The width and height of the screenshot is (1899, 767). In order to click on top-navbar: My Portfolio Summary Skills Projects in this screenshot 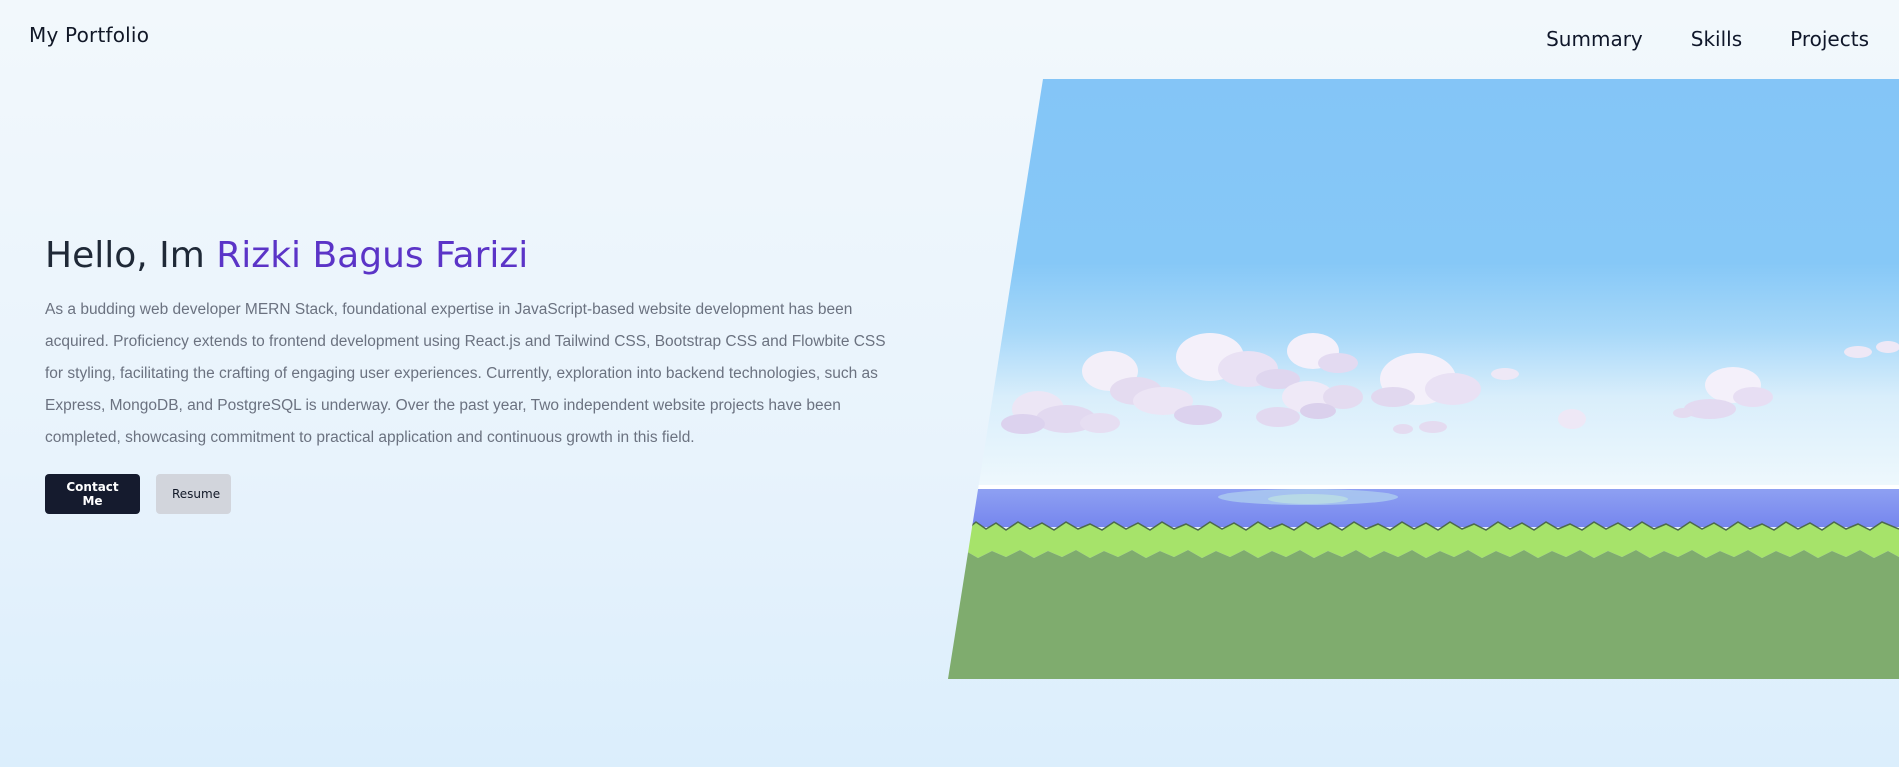, I will do `click(949, 39)`.